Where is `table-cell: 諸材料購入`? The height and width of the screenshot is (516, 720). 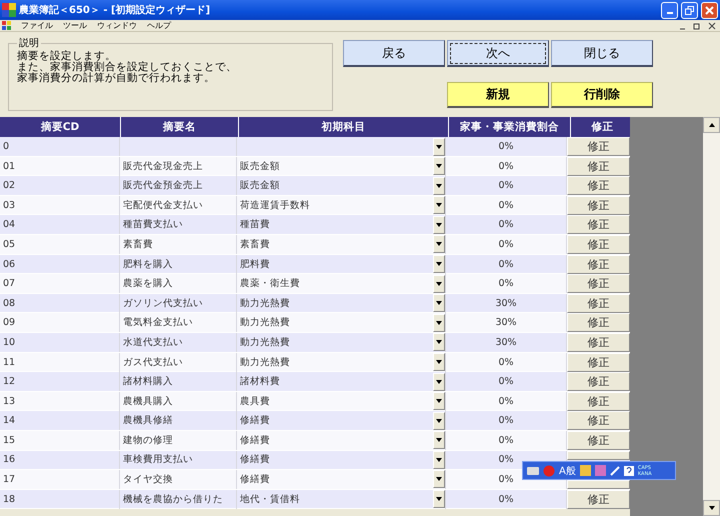 table-cell: 諸材料購入 is located at coordinates (178, 382).